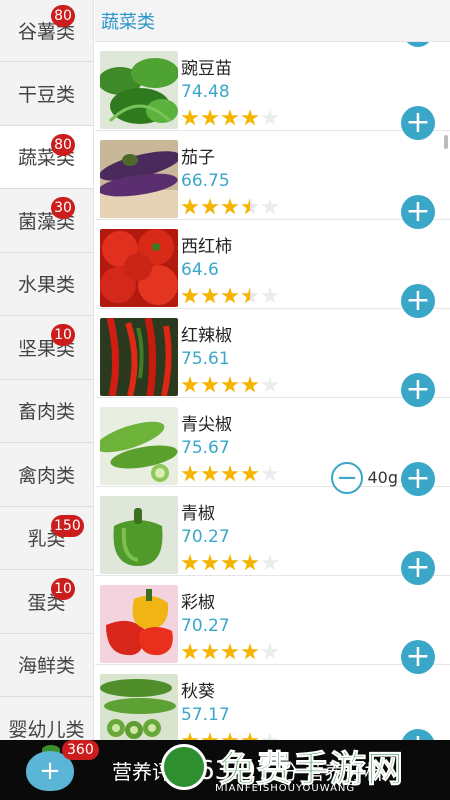 The height and width of the screenshot is (800, 450). I want to click on food-score: 75.61, so click(205, 359).